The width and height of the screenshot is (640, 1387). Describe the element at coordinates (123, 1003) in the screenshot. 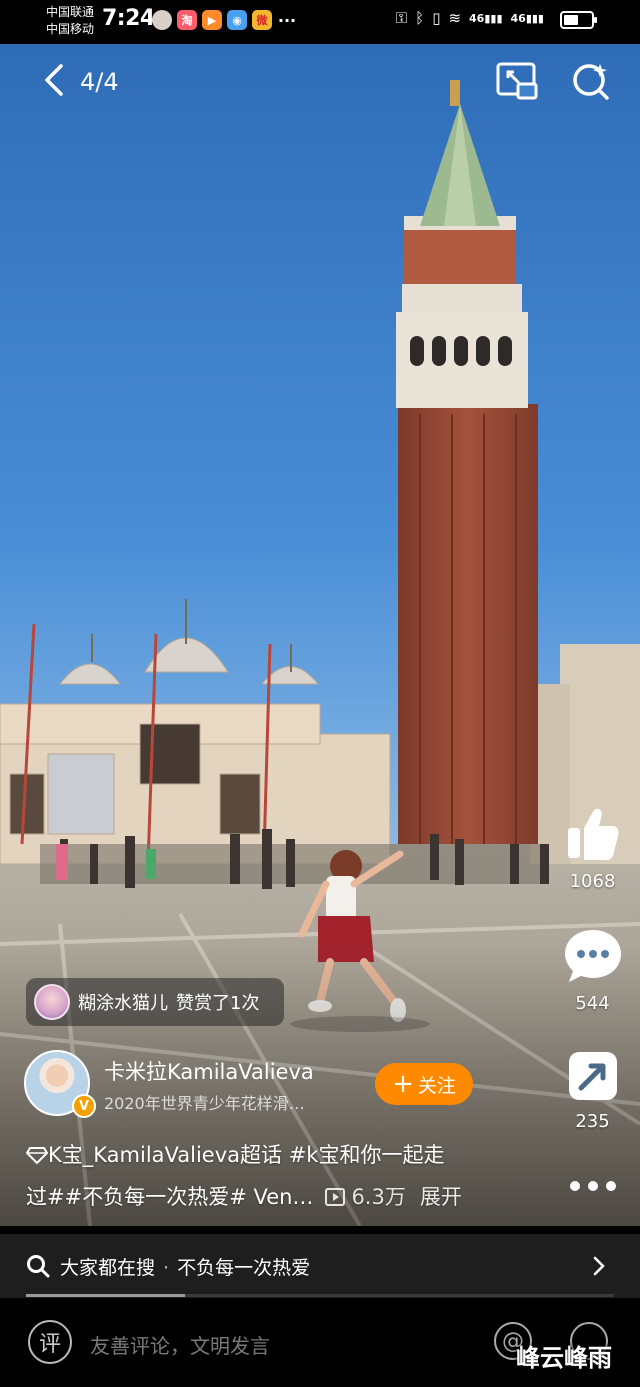

I see `reward-user-name: 糊涂水猫儿` at that location.